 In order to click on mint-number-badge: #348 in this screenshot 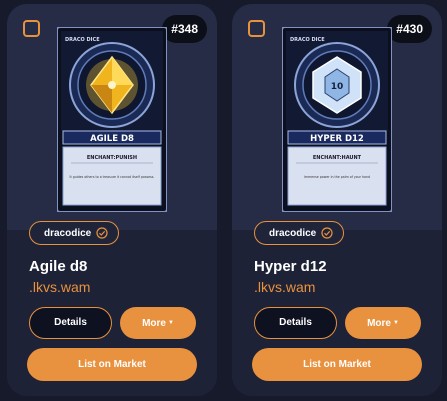, I will do `click(184, 29)`.